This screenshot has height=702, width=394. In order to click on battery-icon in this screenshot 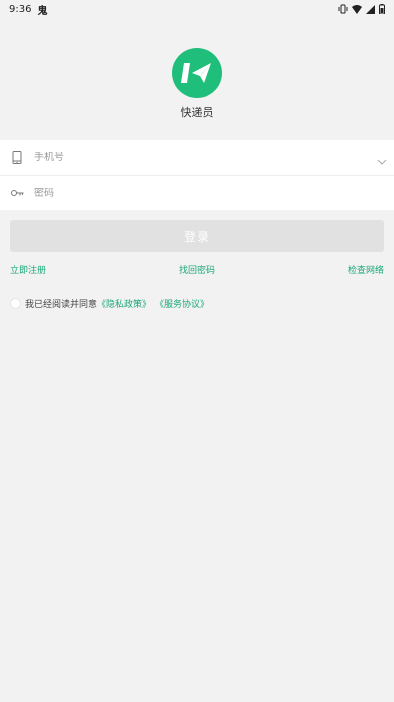, I will do `click(382, 9)`.